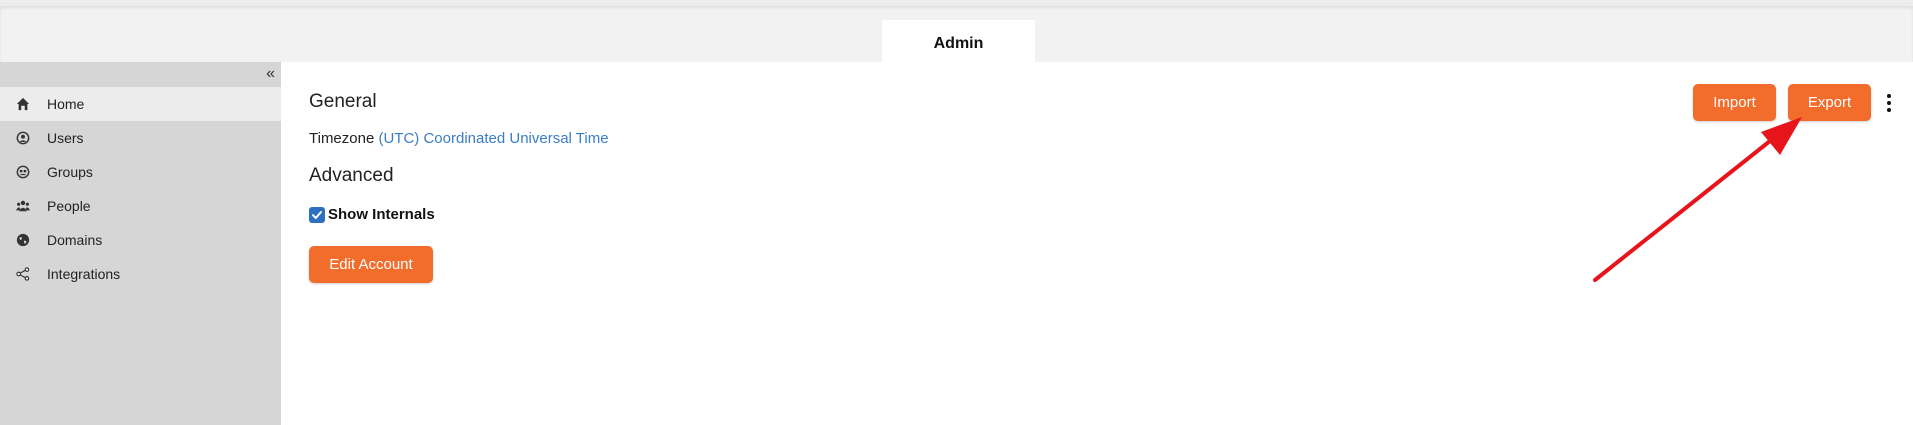 This screenshot has height=425, width=1913. What do you see at coordinates (65, 138) in the screenshot?
I see `sidebar-item-label: Users` at bounding box center [65, 138].